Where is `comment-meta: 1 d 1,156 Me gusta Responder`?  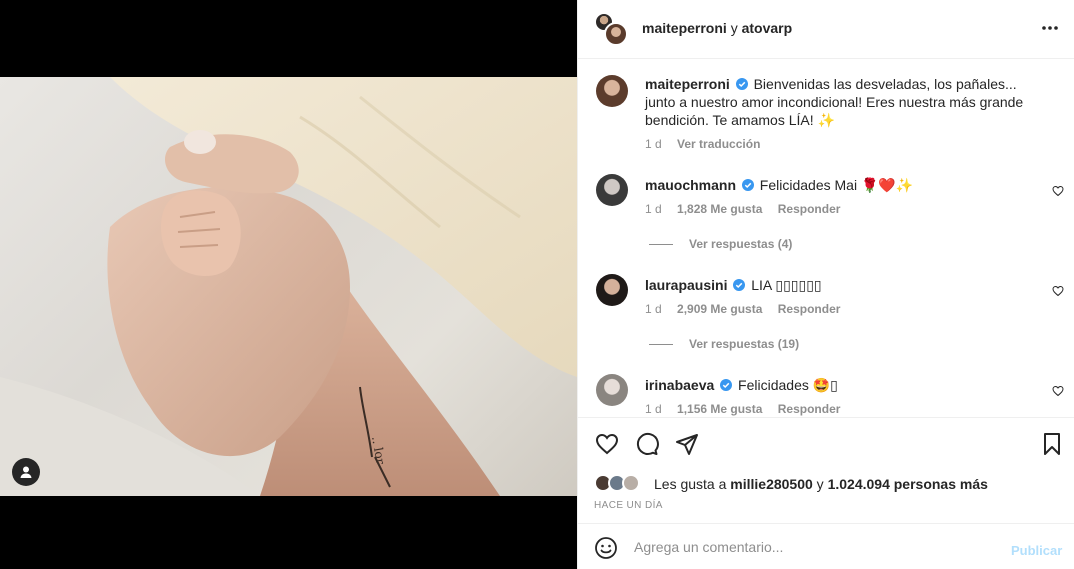
comment-meta: 1 d 1,156 Me gusta Responder is located at coordinates (748, 409).